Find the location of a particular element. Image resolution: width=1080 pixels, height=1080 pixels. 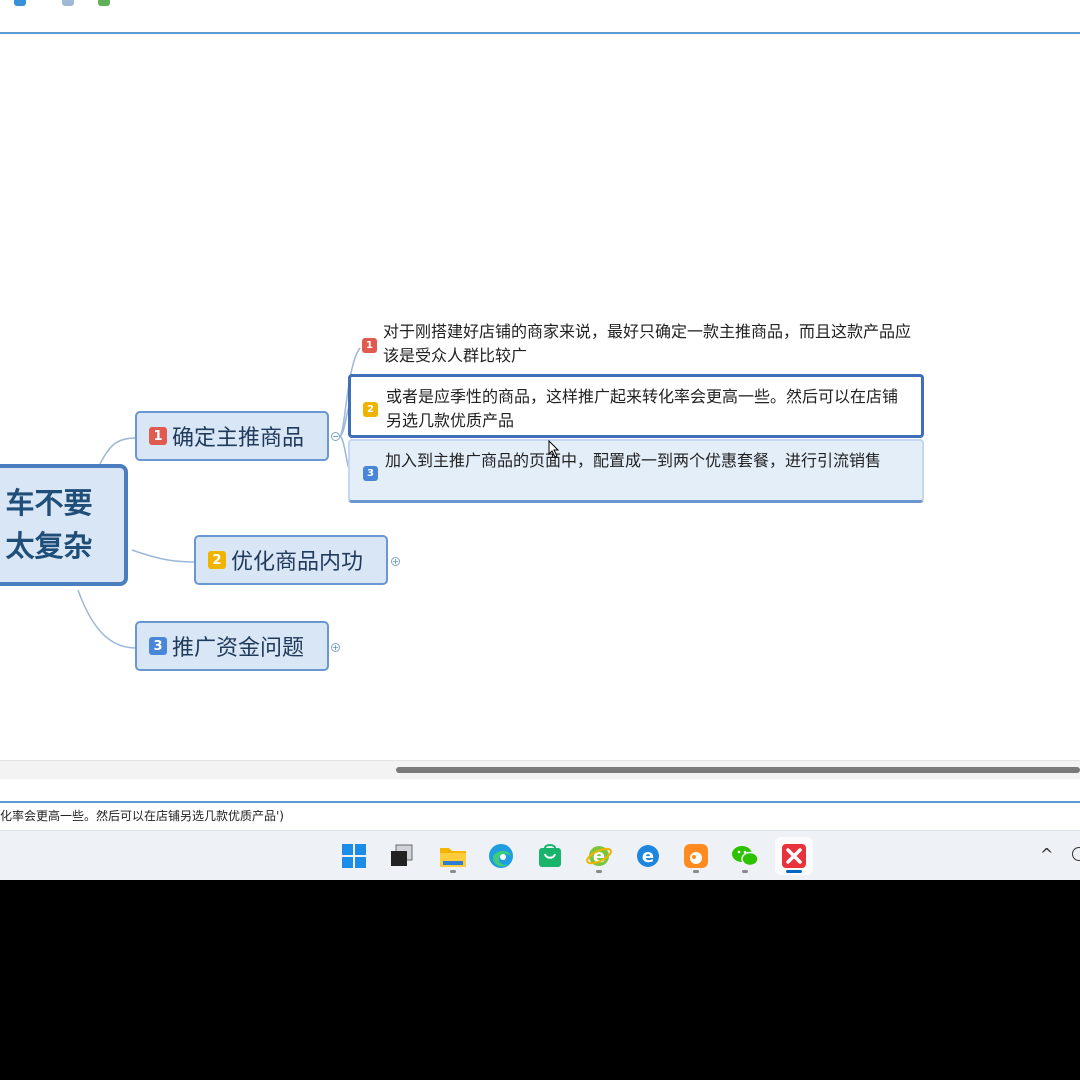

branch-topic-3: 3 推广资金问题 is located at coordinates (232, 646).